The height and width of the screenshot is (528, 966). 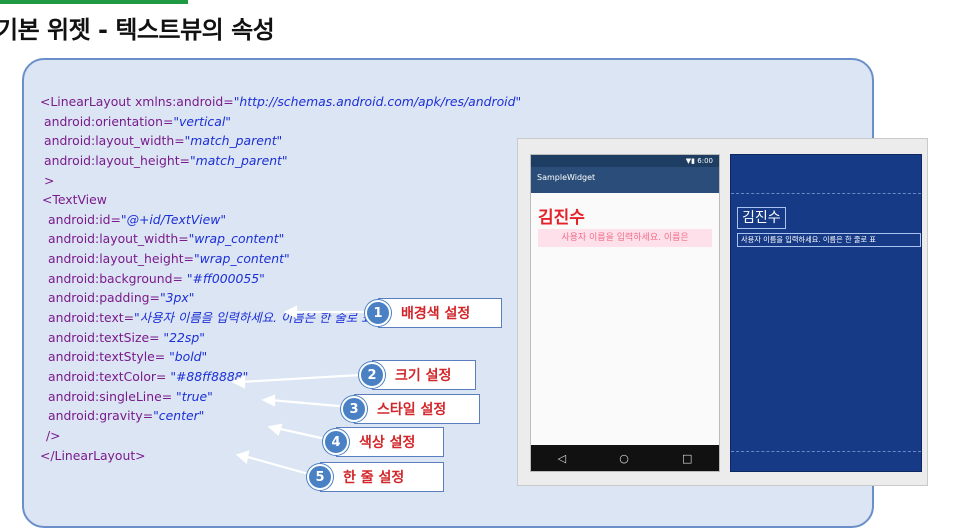 What do you see at coordinates (280, 181) in the screenshot?
I see `code-line: >` at bounding box center [280, 181].